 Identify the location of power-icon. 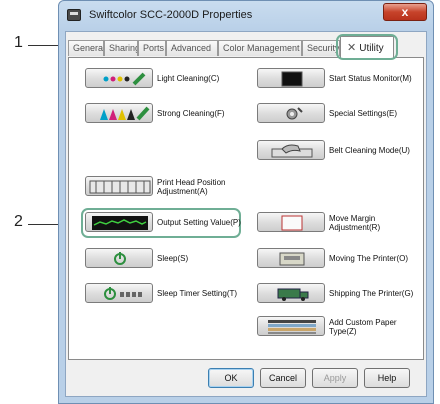
(120, 258).